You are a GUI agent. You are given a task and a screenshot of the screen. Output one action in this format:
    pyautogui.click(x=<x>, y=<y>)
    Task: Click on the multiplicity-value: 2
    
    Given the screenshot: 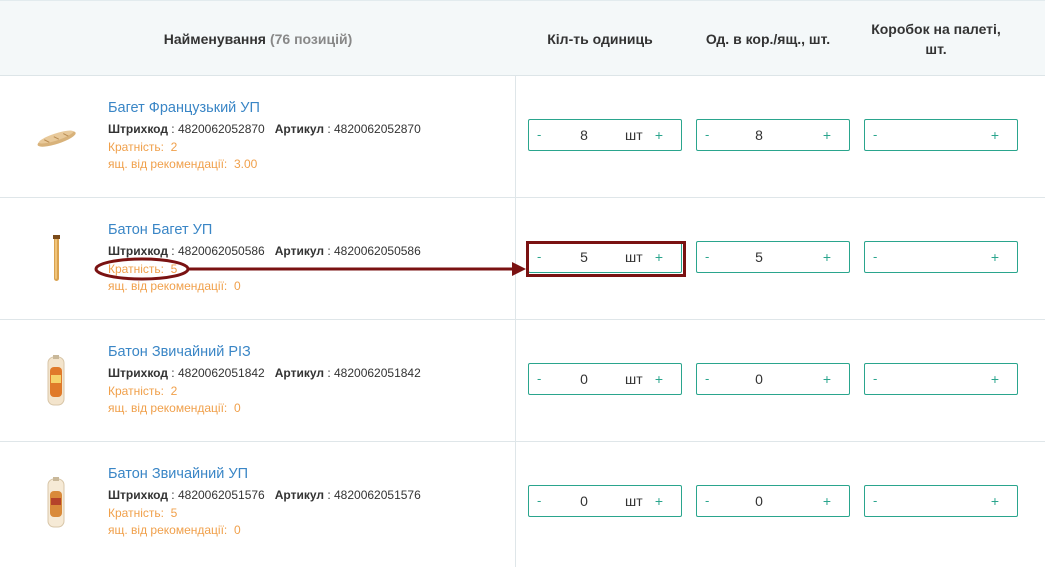 What is the action you would take?
    pyautogui.click(x=174, y=391)
    